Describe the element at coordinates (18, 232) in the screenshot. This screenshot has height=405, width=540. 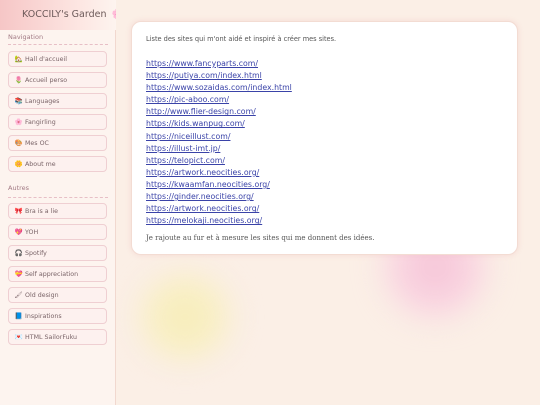
I see `heart-icon: 💖` at that location.